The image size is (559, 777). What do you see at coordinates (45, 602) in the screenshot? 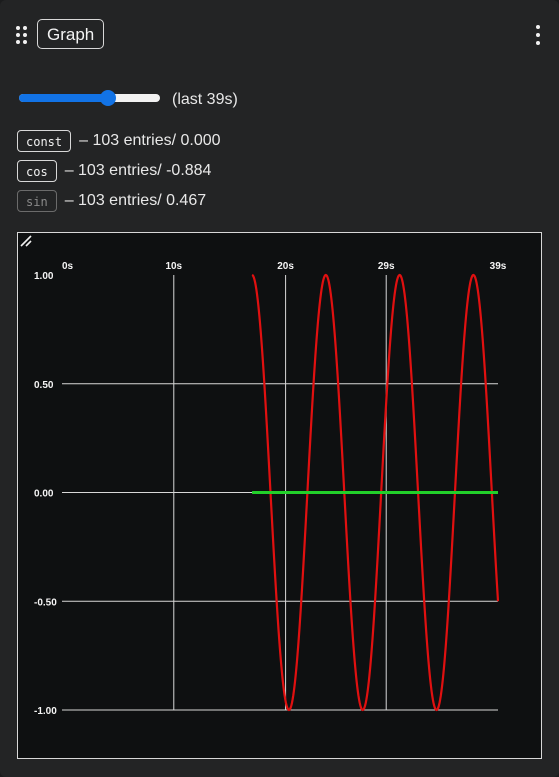
I see `y-tick-label: -0.50` at bounding box center [45, 602].